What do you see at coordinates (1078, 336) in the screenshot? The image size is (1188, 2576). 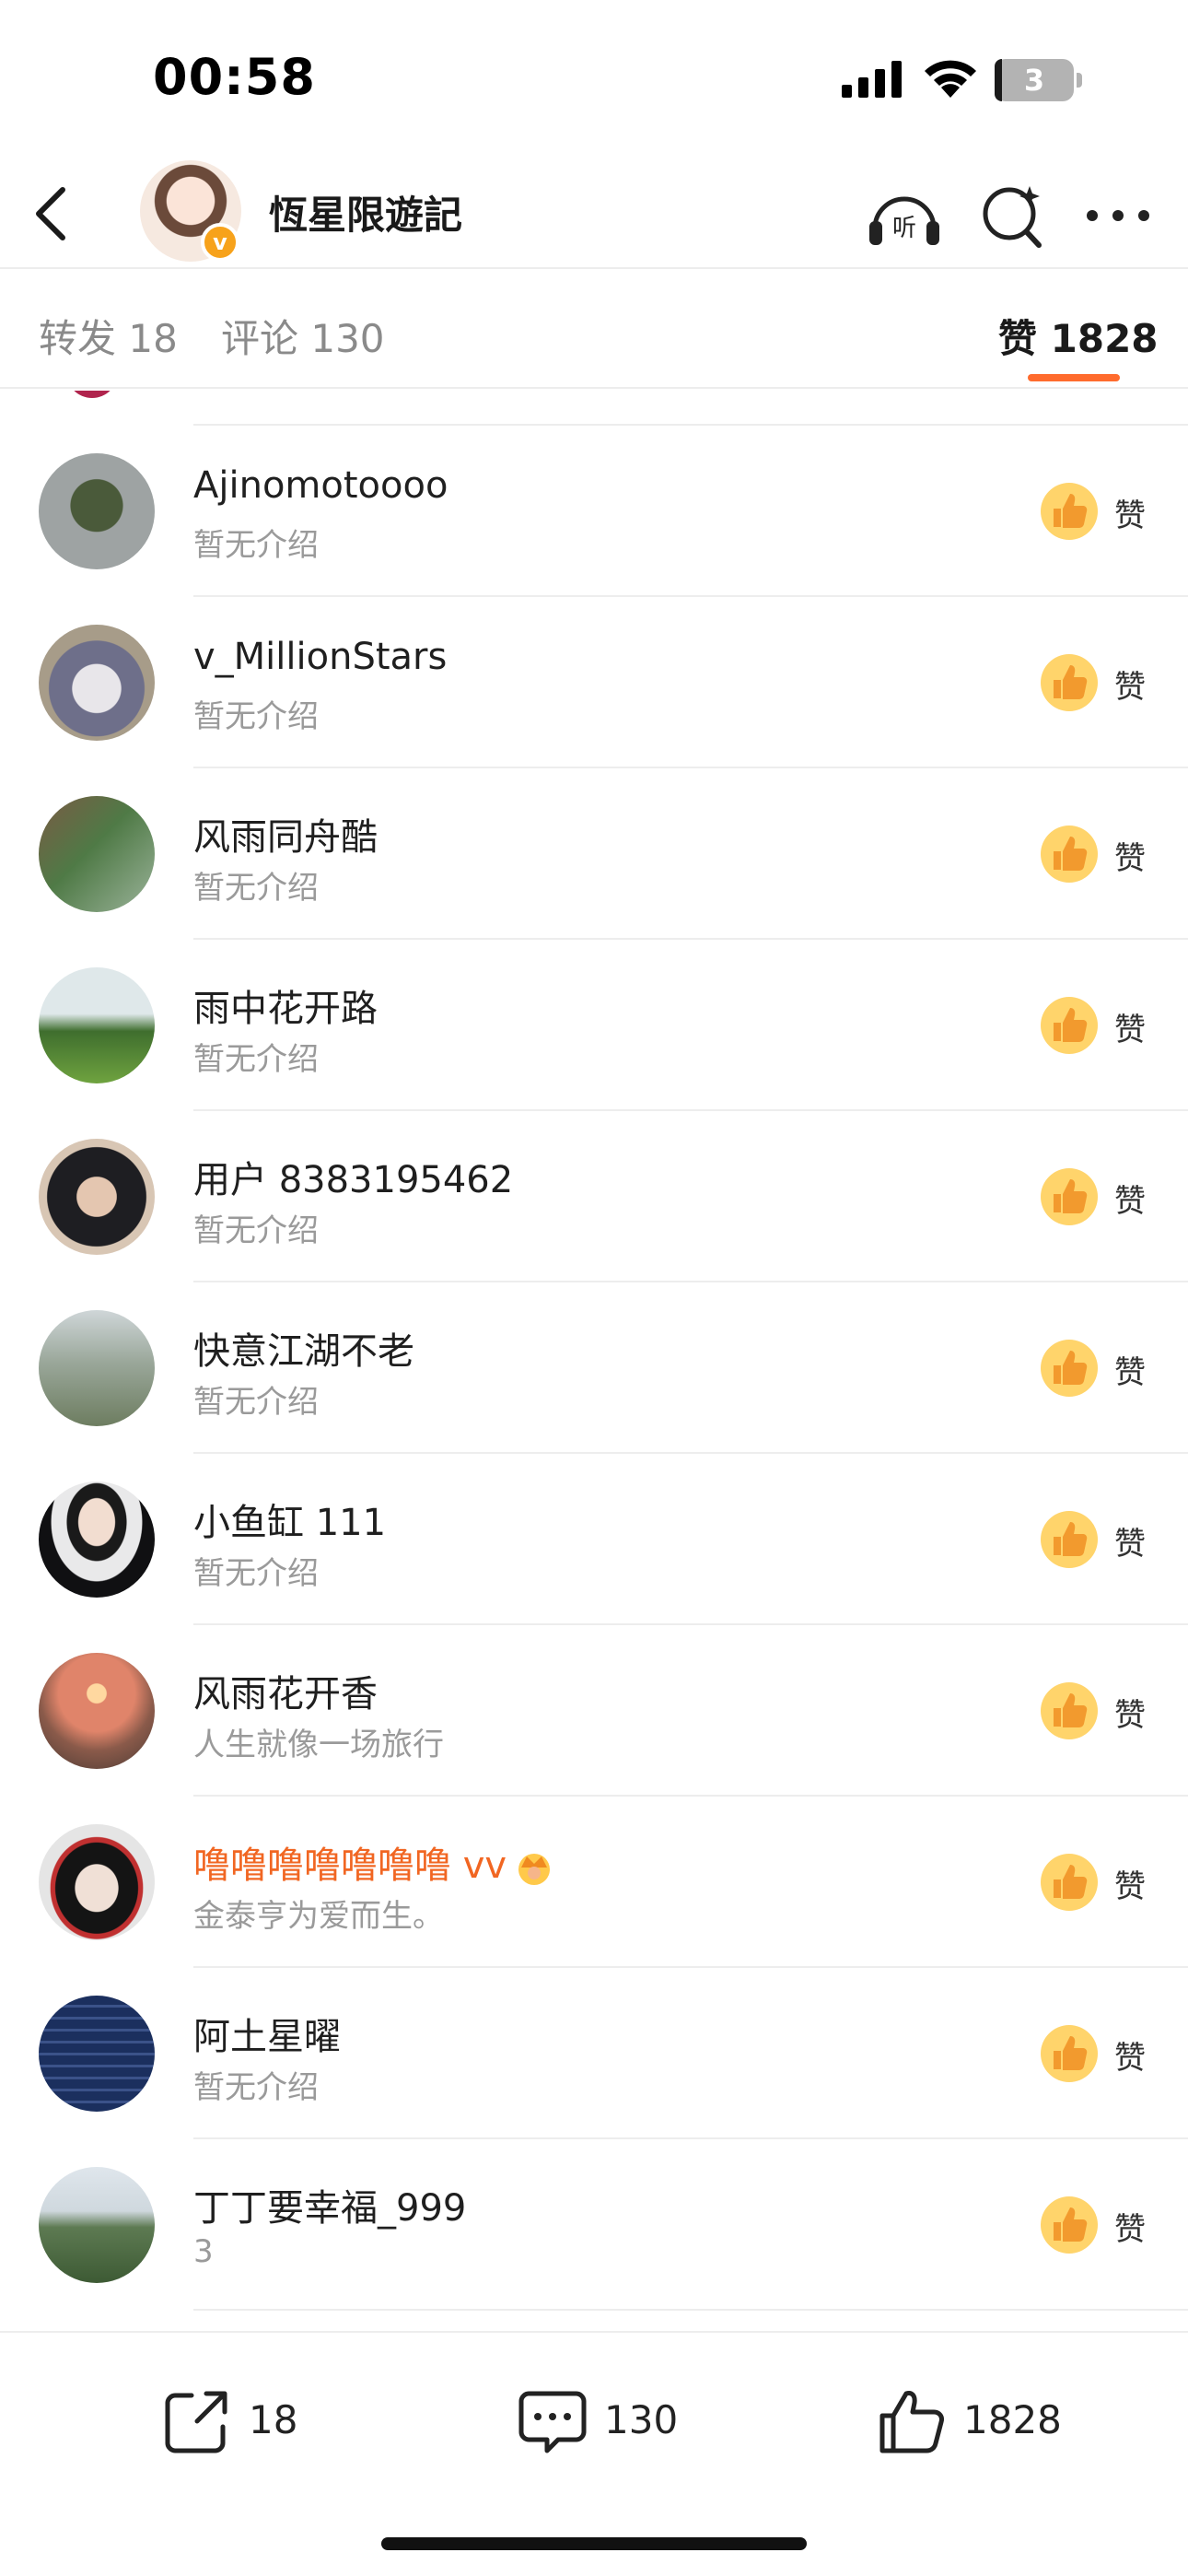 I see `tab-likes: 赞 1828` at bounding box center [1078, 336].